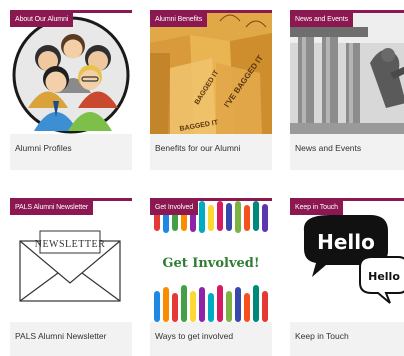 Image resolution: width=404 pixels, height=356 pixels. What do you see at coordinates (322, 336) in the screenshot?
I see `card-title: Keep in Touch` at bounding box center [322, 336].